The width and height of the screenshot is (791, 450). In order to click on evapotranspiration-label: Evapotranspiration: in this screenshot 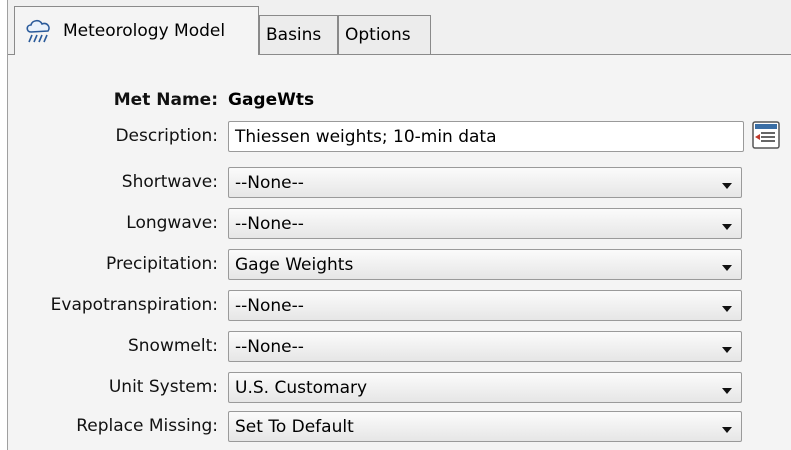, I will do `click(134, 305)`.